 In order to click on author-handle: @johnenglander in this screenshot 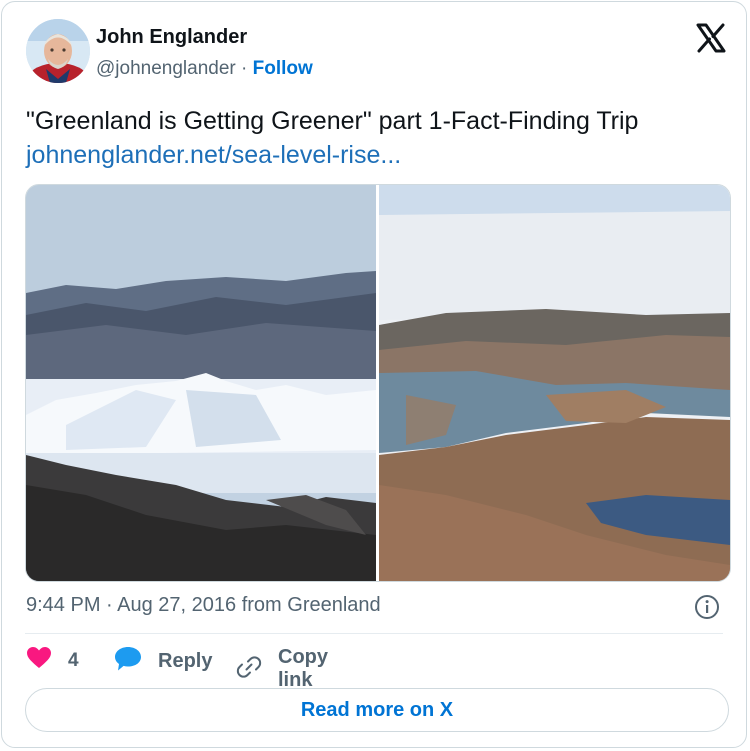, I will do `click(166, 68)`.